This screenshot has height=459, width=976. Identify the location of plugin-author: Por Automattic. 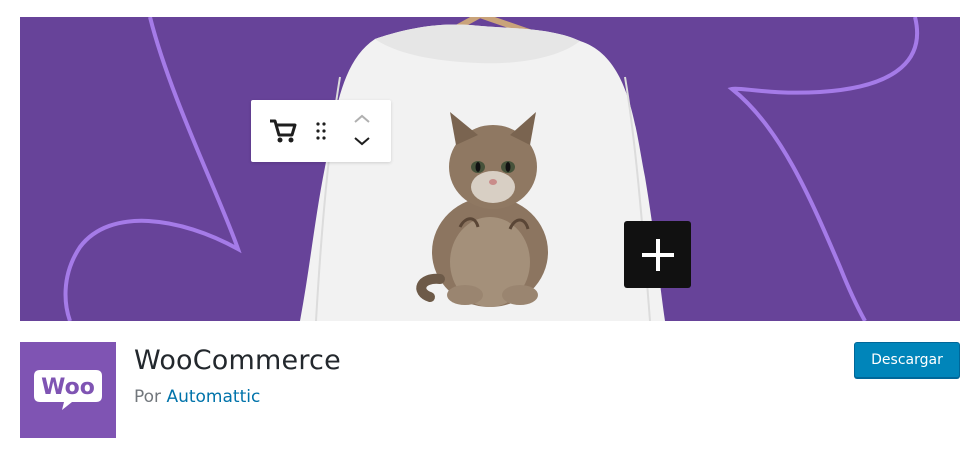
(197, 397).